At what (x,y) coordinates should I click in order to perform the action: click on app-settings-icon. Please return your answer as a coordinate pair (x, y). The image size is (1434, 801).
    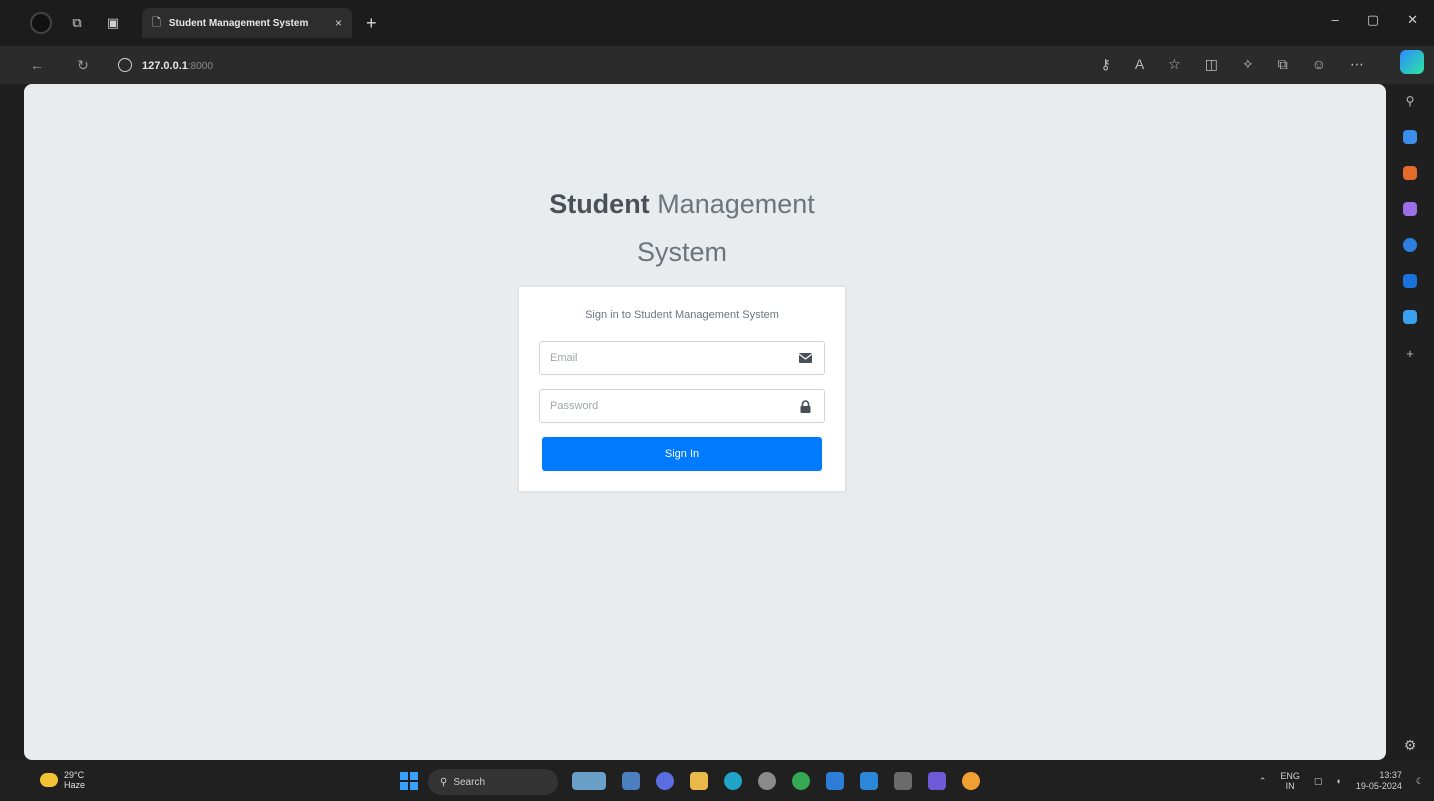
    Looking at the image, I should click on (767, 781).